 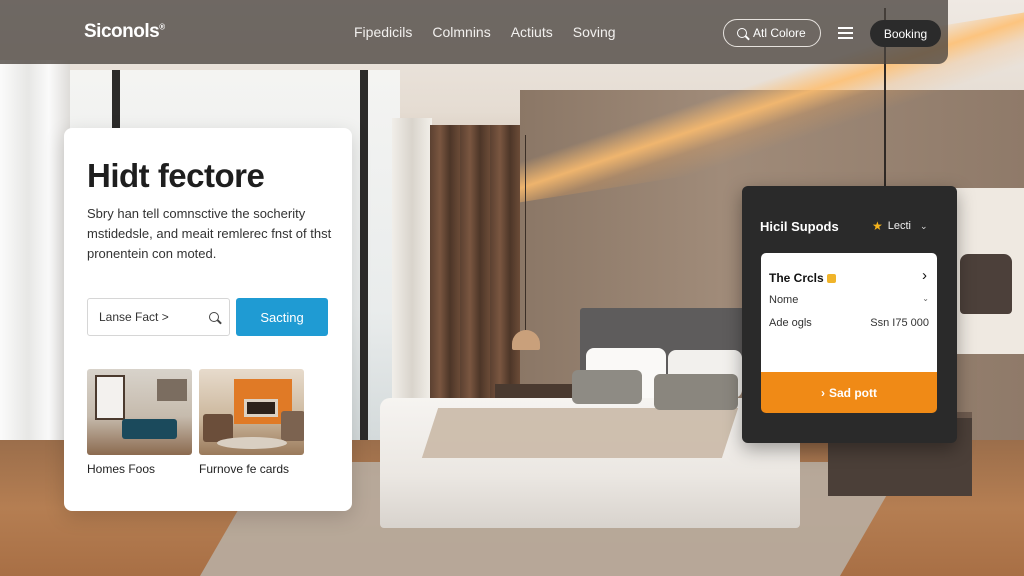 I want to click on location-label: Lecti, so click(x=899, y=226).